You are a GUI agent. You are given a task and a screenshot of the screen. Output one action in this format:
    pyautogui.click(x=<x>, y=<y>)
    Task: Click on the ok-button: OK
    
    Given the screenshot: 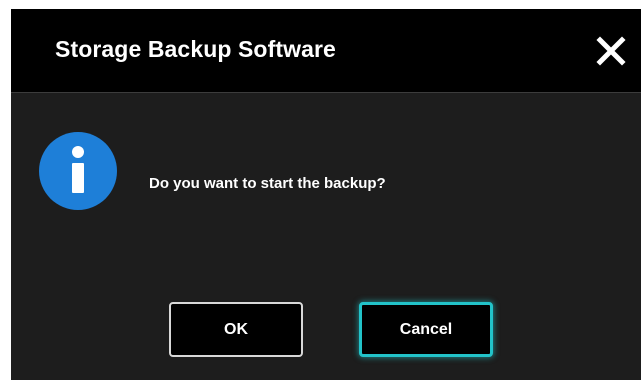 What is the action you would take?
    pyautogui.click(x=236, y=329)
    